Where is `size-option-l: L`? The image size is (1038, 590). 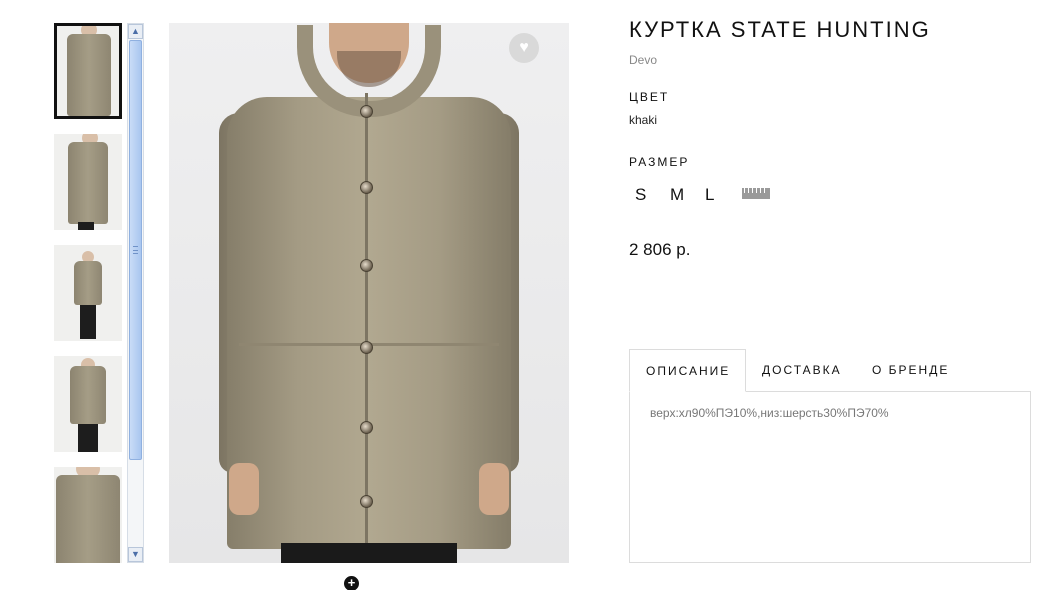
size-option-l: L is located at coordinates (722, 195).